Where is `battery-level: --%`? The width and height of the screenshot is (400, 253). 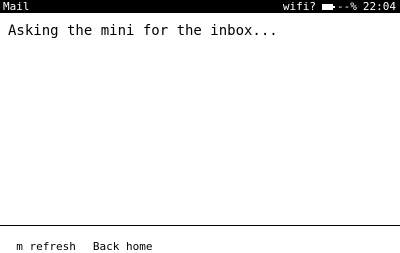 battery-level: --% is located at coordinates (347, 6).